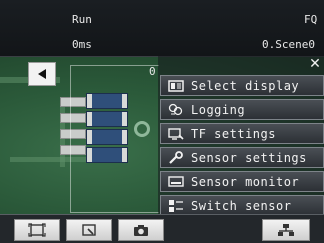 The height and width of the screenshot is (243, 324). I want to click on logging-icon, so click(176, 110).